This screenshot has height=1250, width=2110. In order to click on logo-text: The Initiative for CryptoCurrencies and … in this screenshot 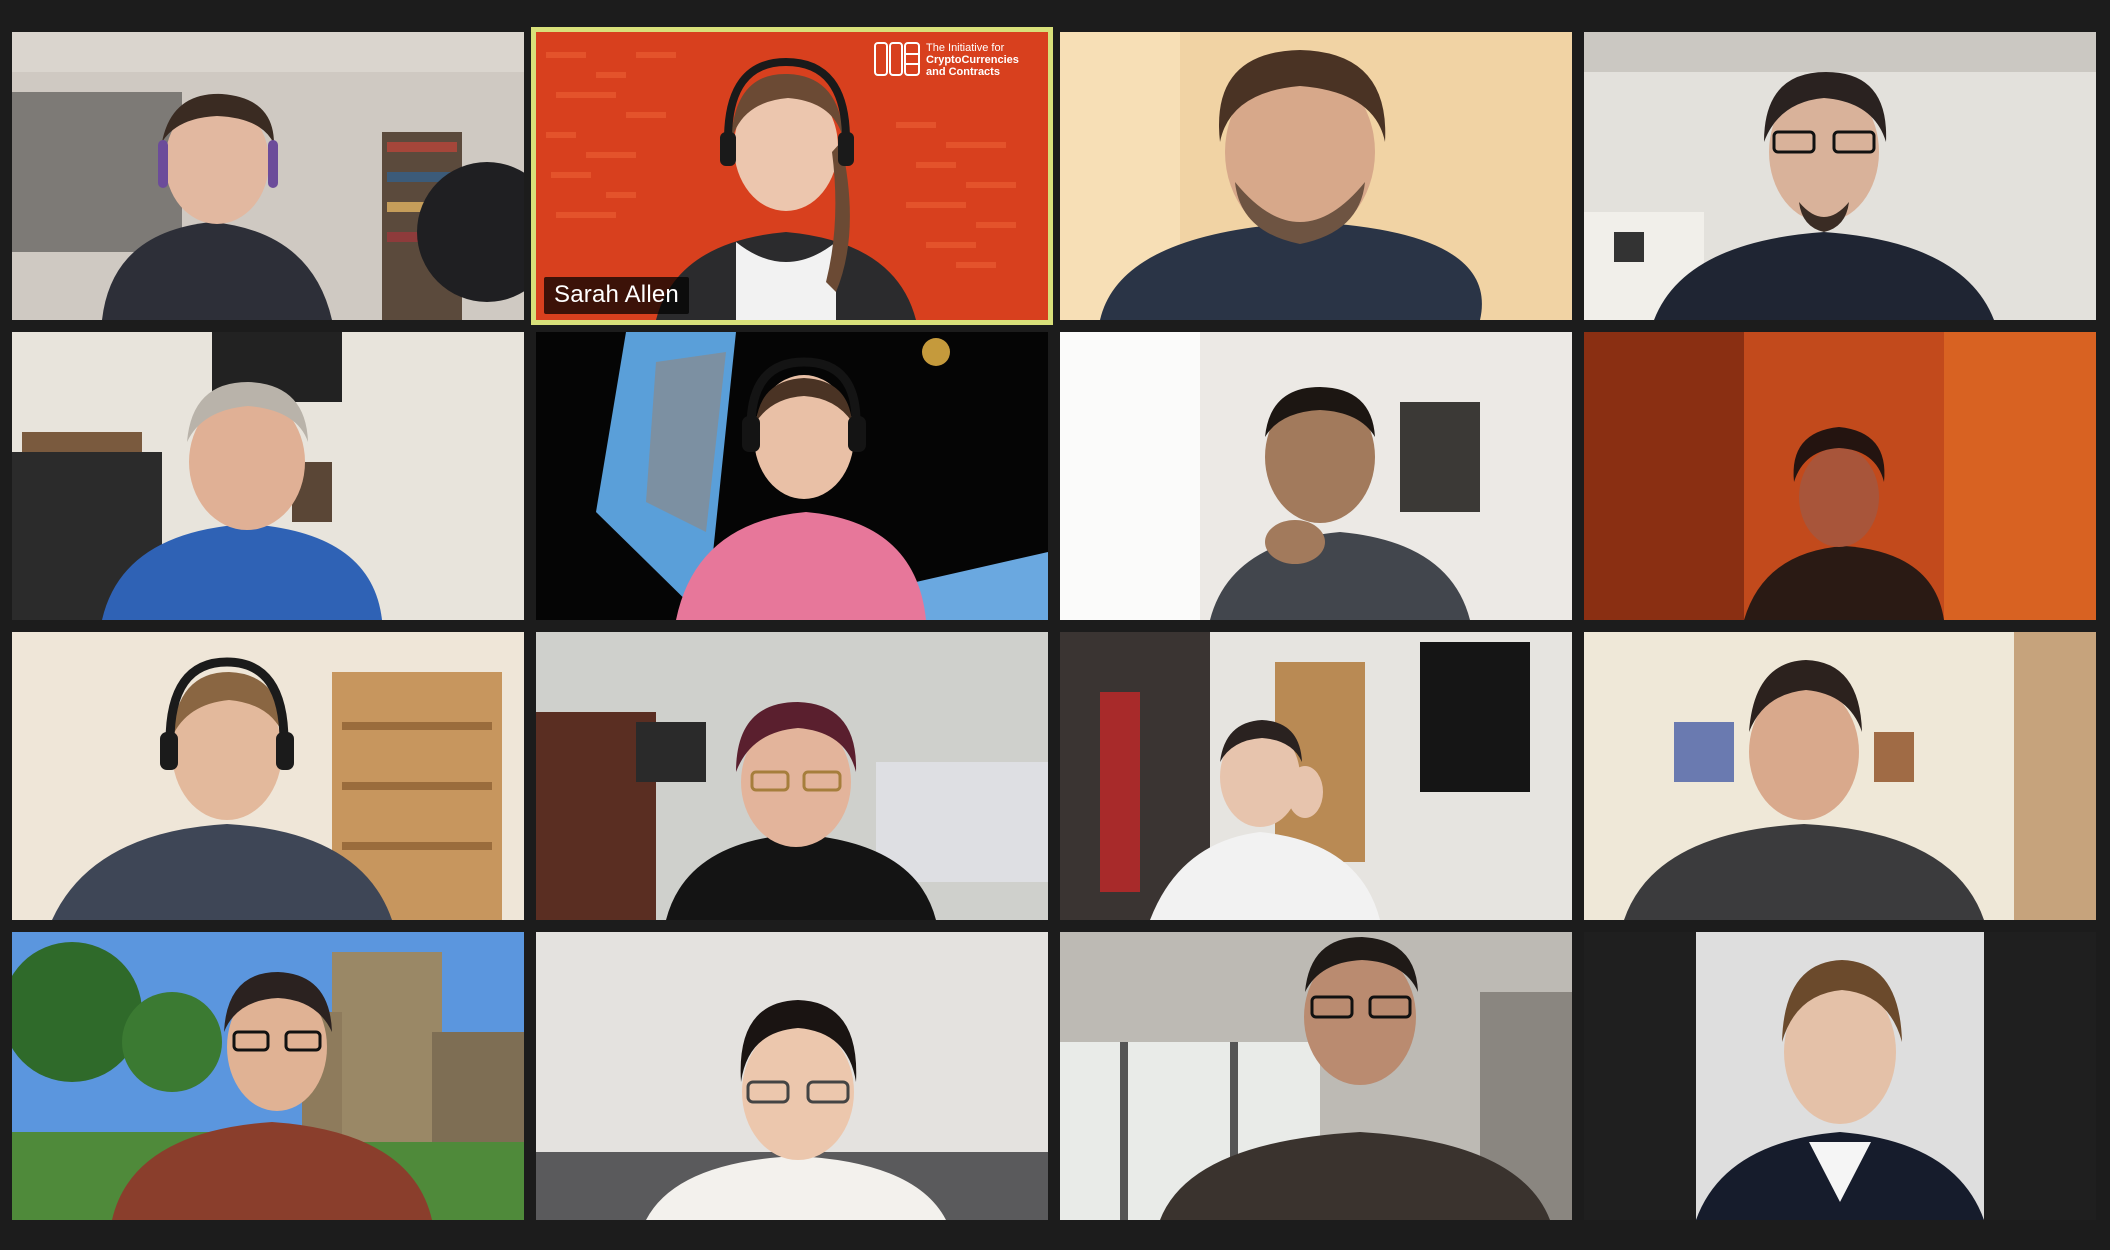, I will do `click(980, 60)`.